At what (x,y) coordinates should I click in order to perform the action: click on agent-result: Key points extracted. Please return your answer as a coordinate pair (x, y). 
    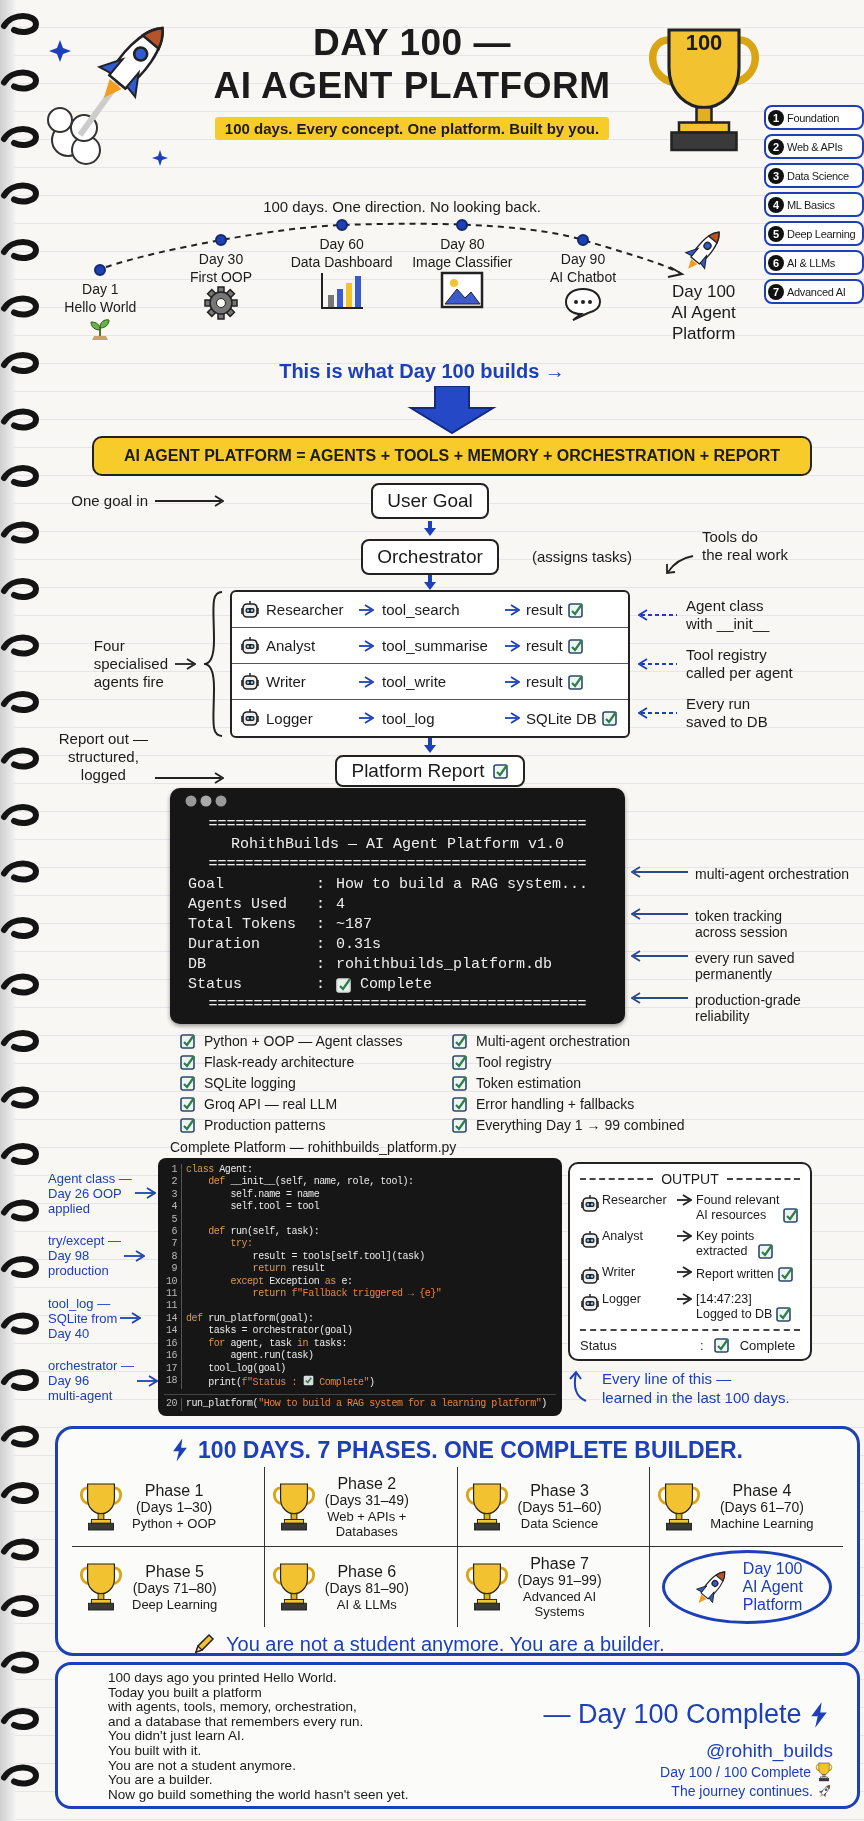
    Looking at the image, I should click on (725, 1244).